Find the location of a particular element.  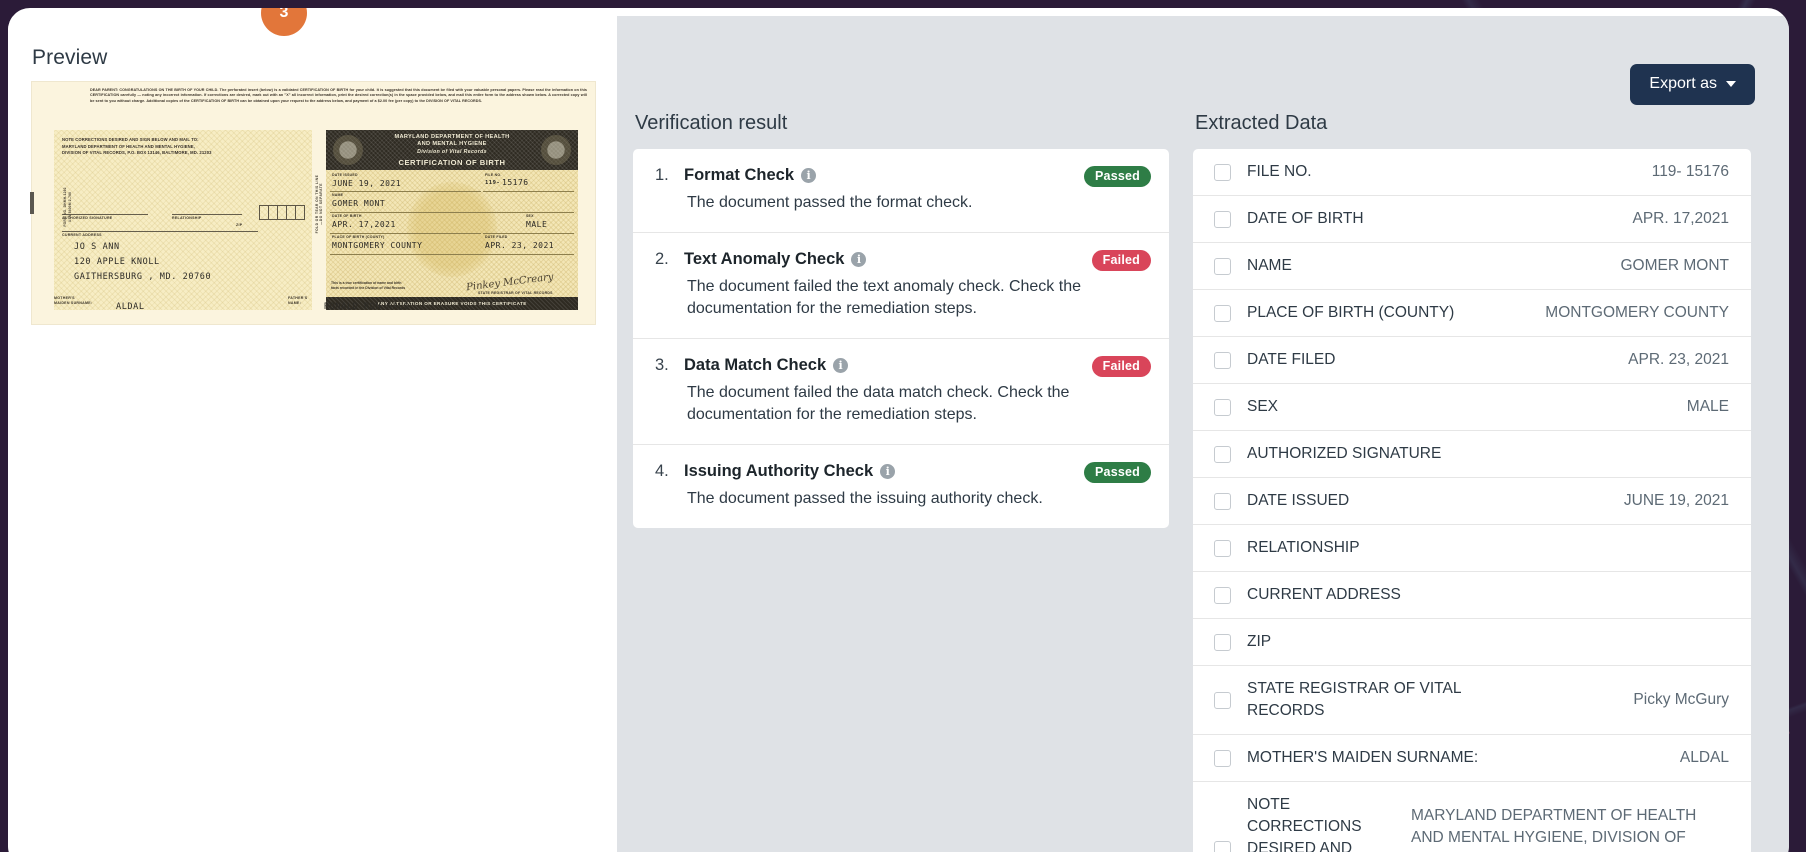

cert-divider-3b is located at coordinates (528, 233).